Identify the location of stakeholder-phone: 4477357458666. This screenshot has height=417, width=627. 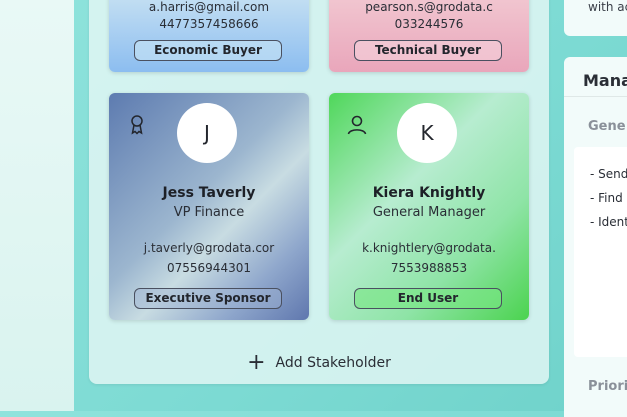
(209, 24).